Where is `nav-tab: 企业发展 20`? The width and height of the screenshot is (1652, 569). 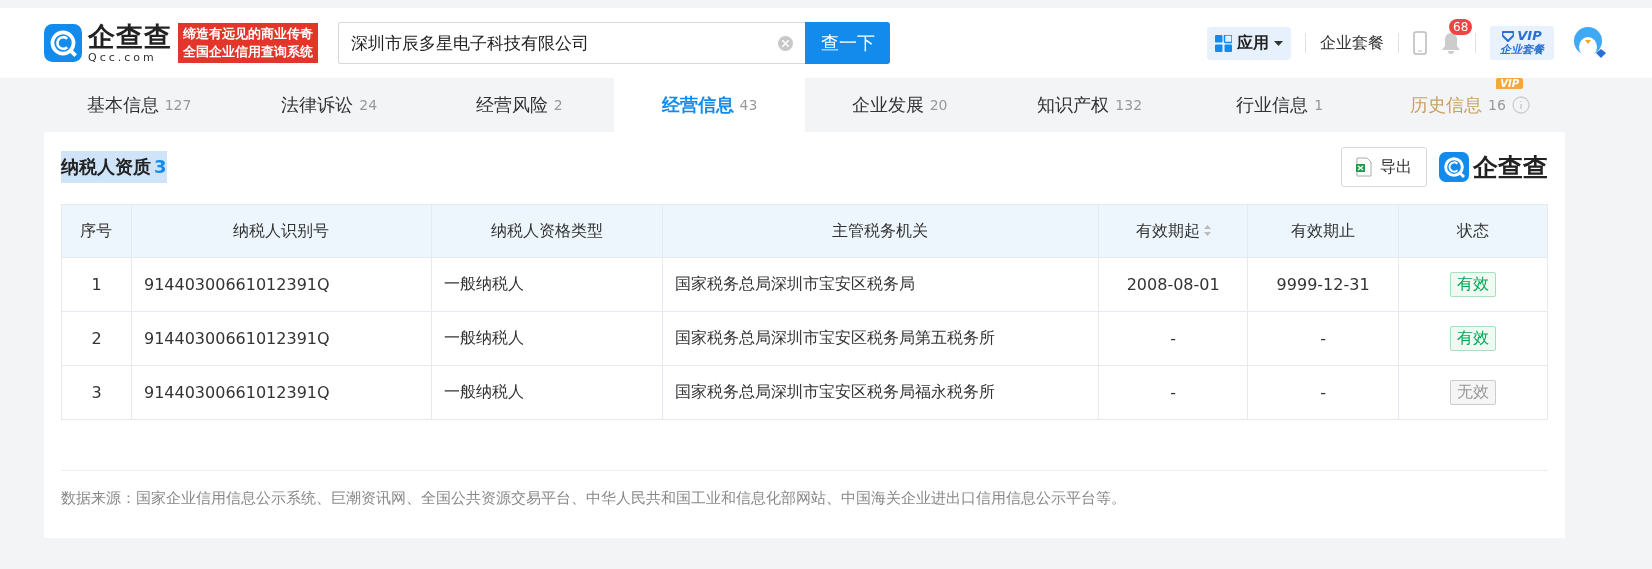
nav-tab: 企业发展 20 is located at coordinates (899, 105).